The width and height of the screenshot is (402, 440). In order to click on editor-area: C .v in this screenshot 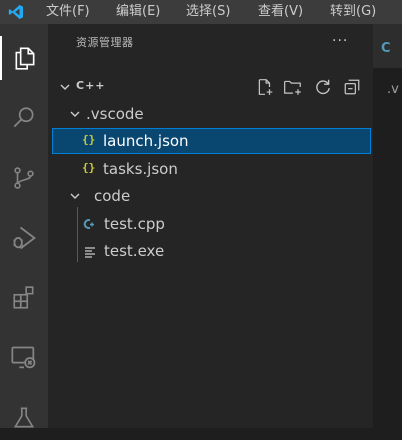, I will do `click(387, 226)`.